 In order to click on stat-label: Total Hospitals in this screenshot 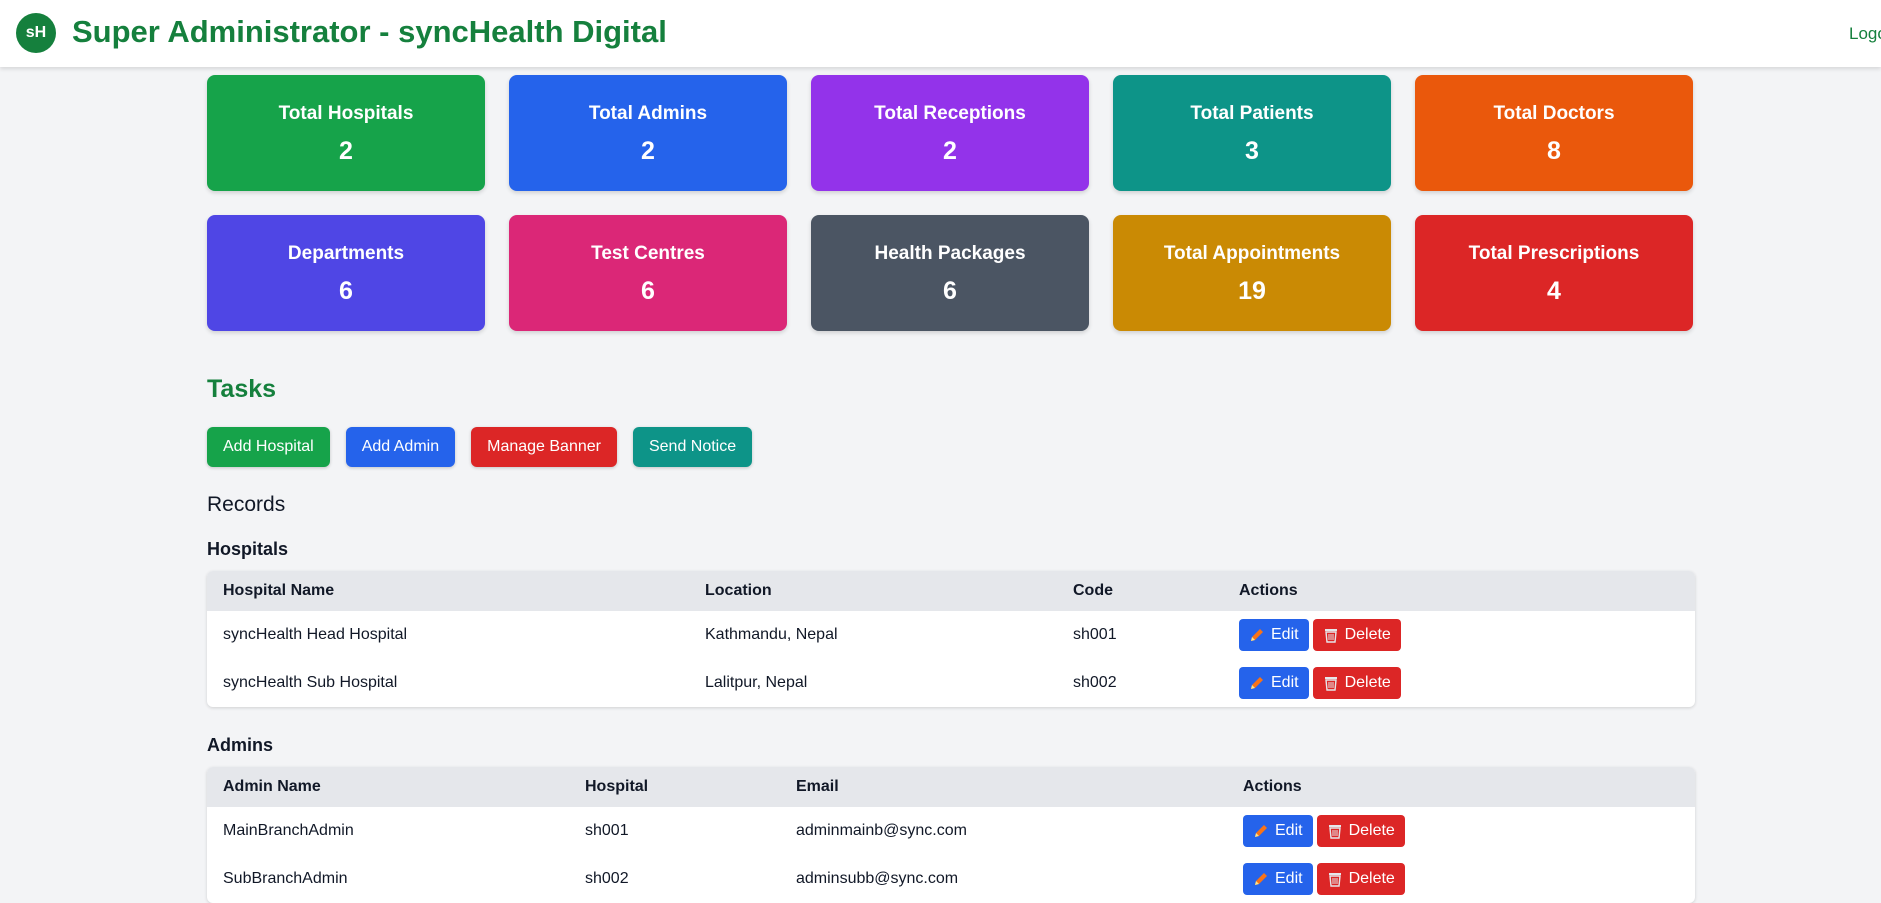, I will do `click(346, 113)`.